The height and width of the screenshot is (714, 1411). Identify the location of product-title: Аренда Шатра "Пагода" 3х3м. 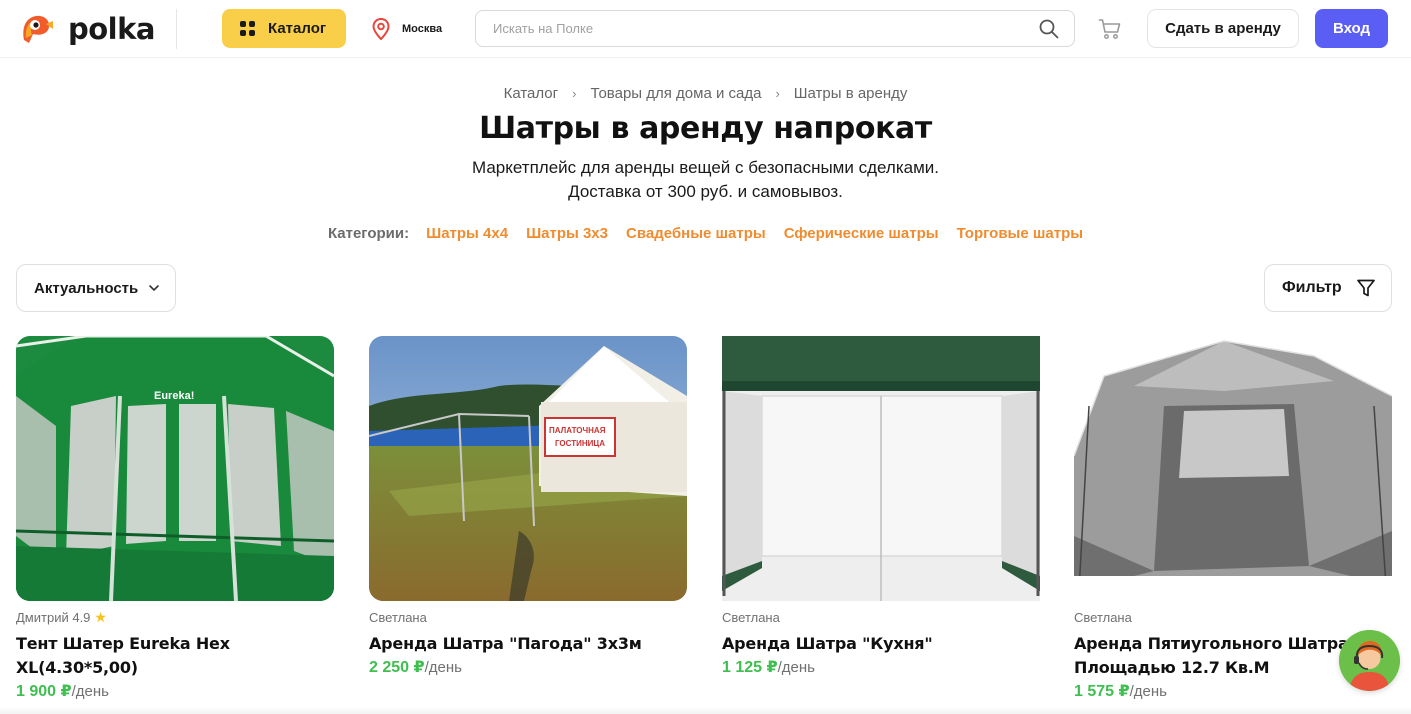
(528, 644).